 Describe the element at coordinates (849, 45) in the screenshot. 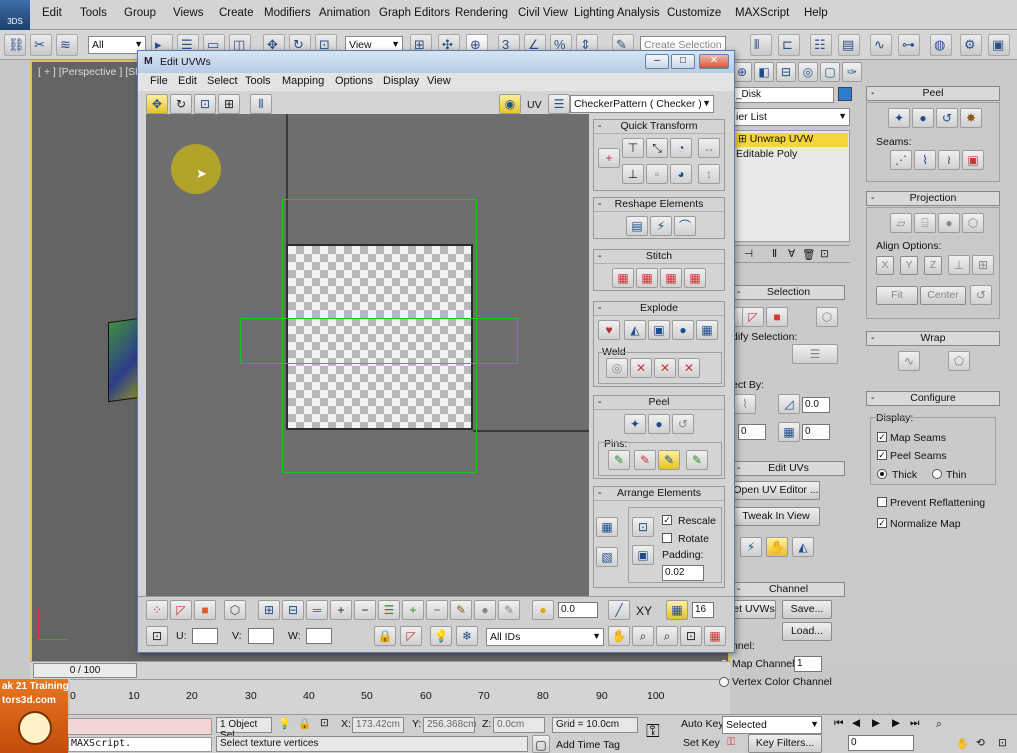

I see `graphite-icon: ▤` at that location.